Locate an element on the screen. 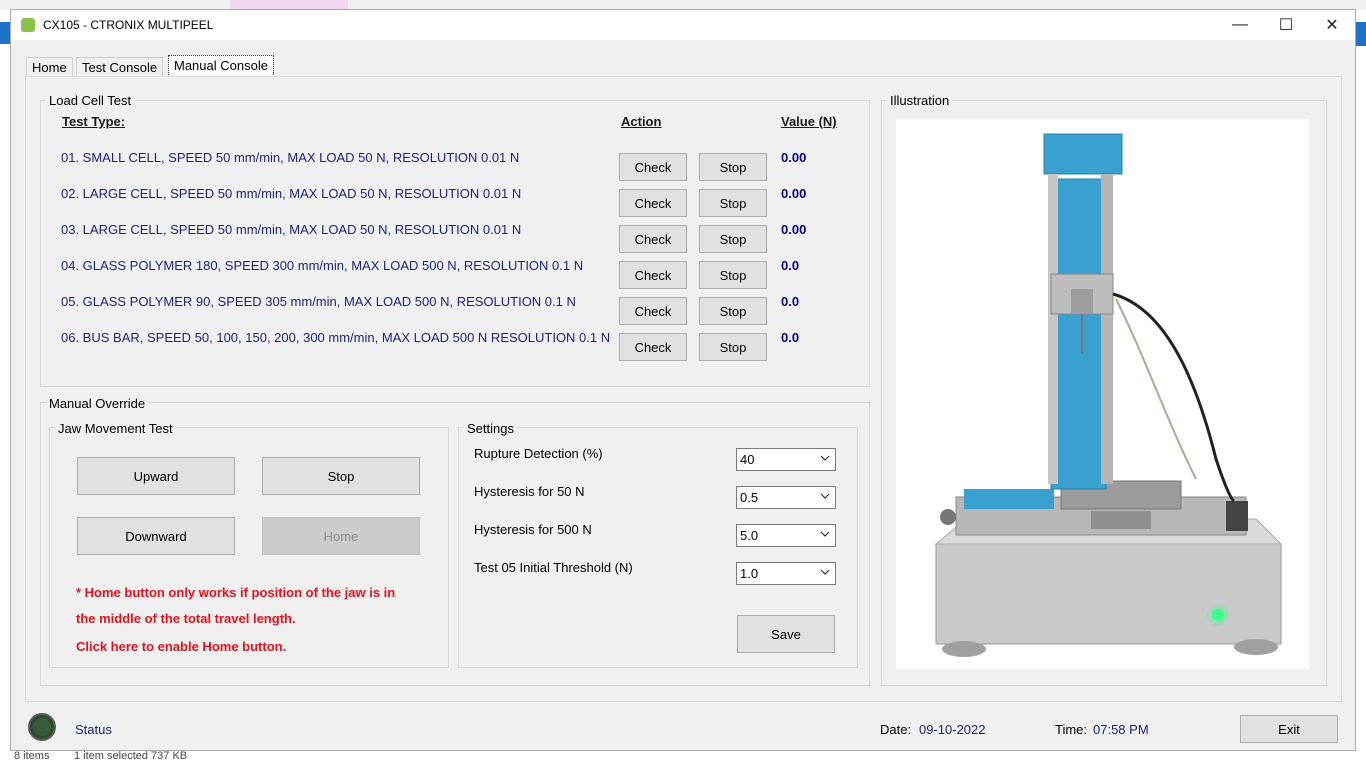 Image resolution: width=1366 pixels, height=768 pixels. hysteresis-500-value: 5.0 is located at coordinates (749, 535).